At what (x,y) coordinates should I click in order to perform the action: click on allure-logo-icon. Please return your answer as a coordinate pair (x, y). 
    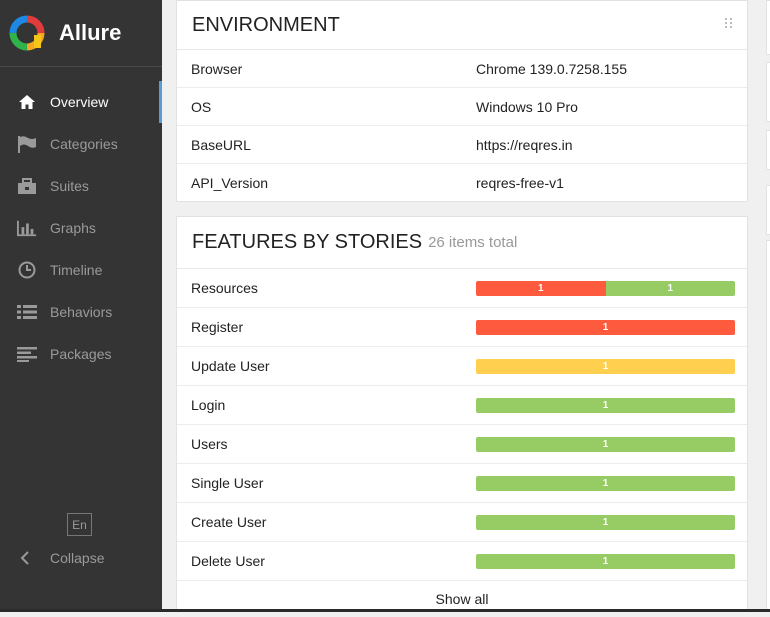
    Looking at the image, I should click on (27, 33).